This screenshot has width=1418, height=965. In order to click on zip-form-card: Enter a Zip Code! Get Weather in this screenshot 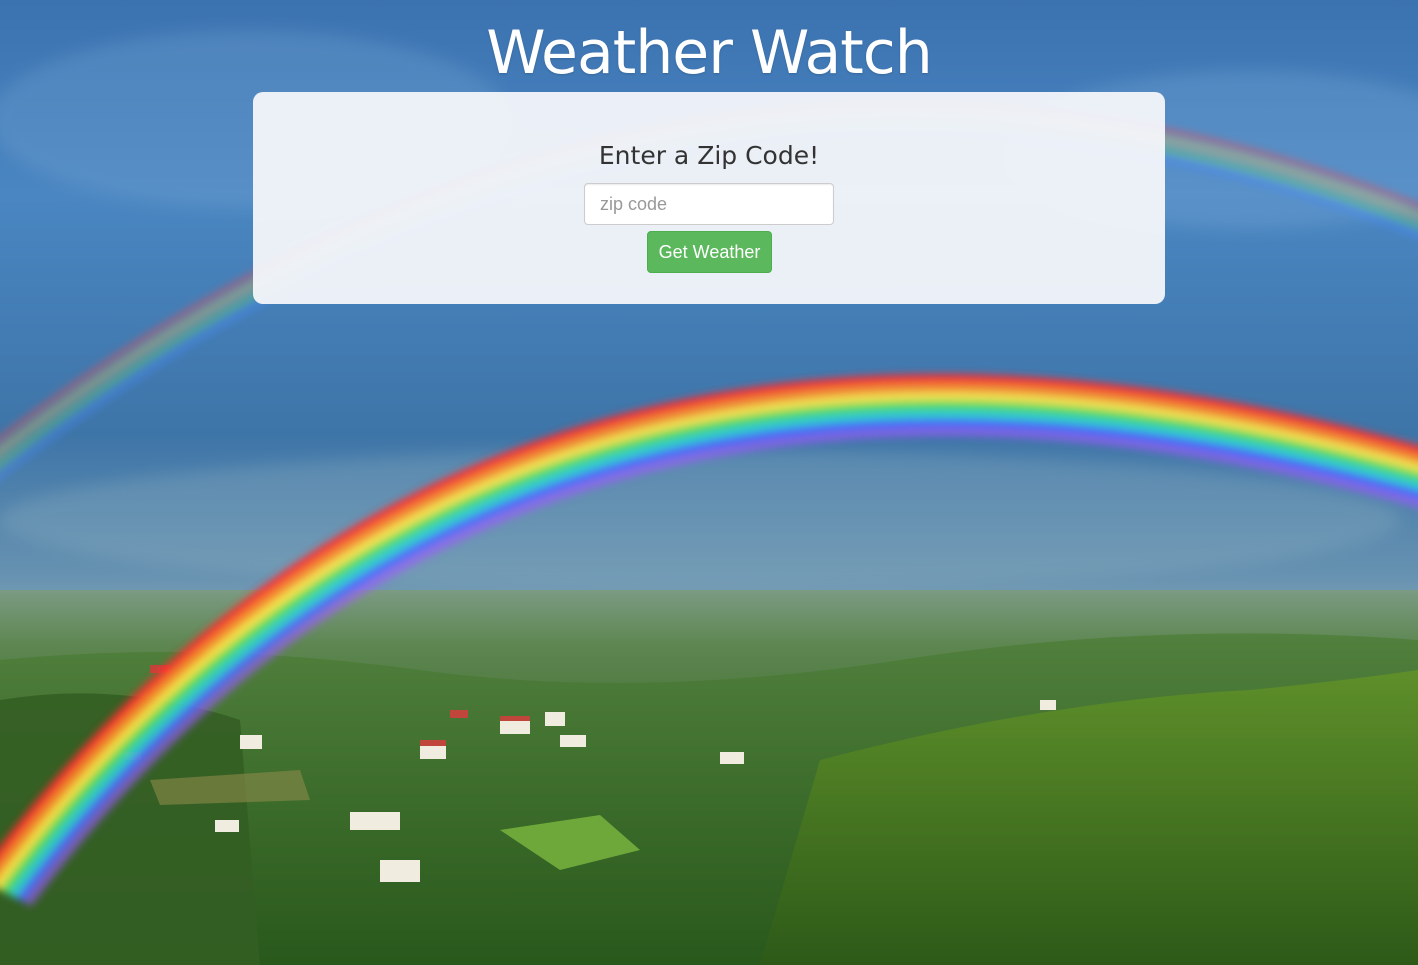, I will do `click(709, 198)`.